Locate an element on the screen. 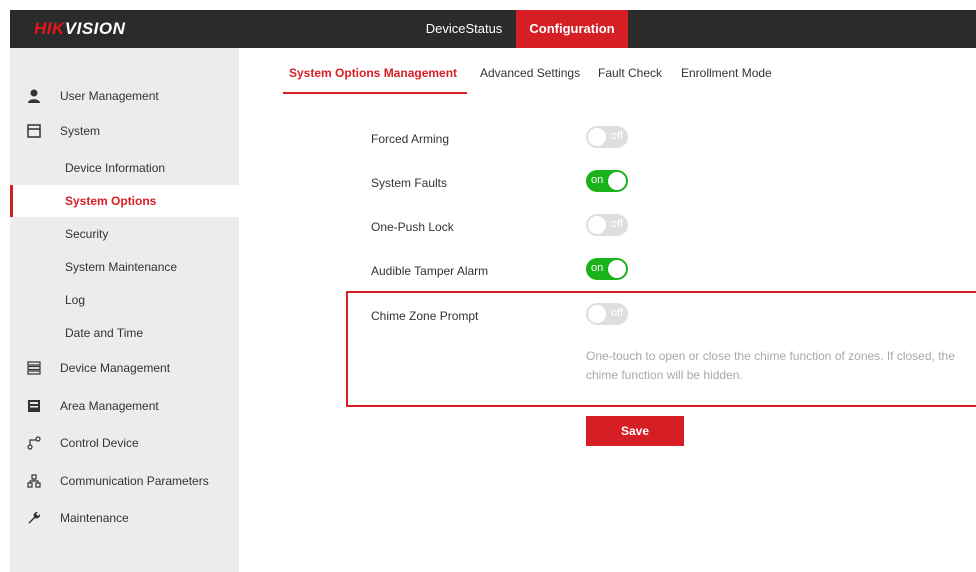 The height and width of the screenshot is (572, 976). area-management-icon is located at coordinates (34, 406).